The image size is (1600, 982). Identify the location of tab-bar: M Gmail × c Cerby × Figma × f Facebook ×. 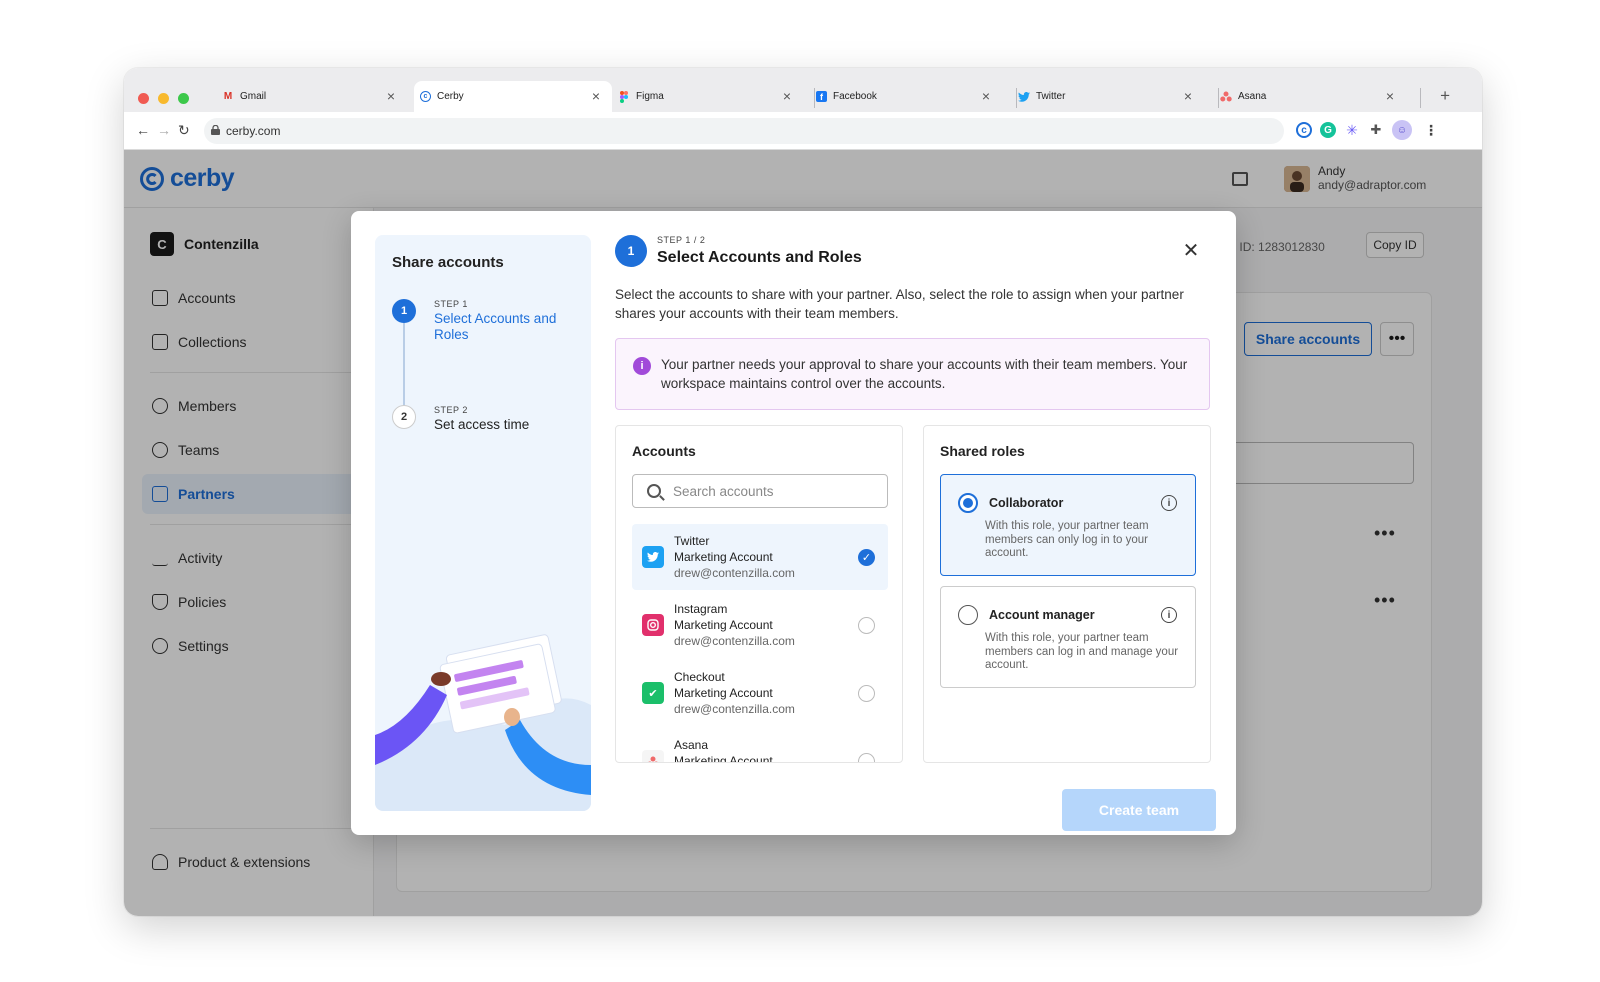
(803, 90).